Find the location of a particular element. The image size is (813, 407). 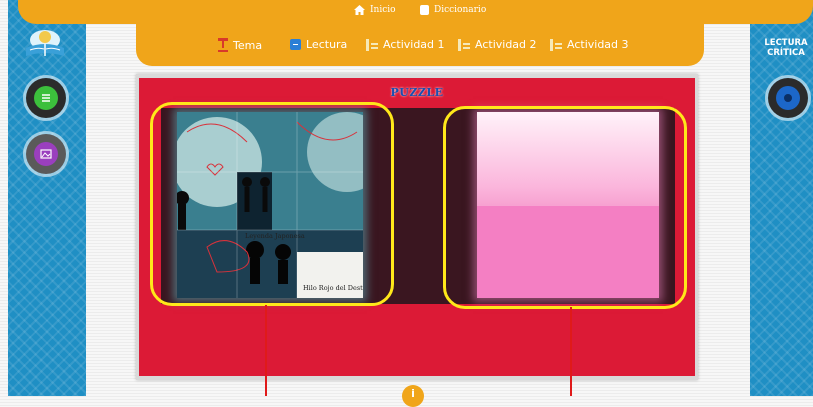

tab-label: Lectura is located at coordinates (327, 44).